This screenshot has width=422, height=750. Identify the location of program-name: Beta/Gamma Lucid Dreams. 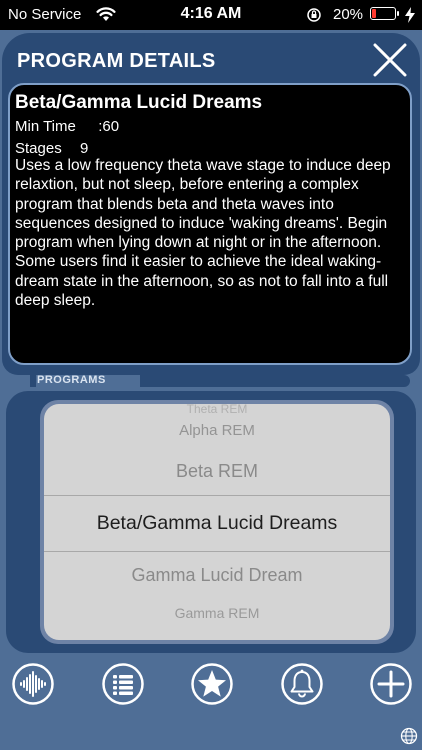
(139, 102).